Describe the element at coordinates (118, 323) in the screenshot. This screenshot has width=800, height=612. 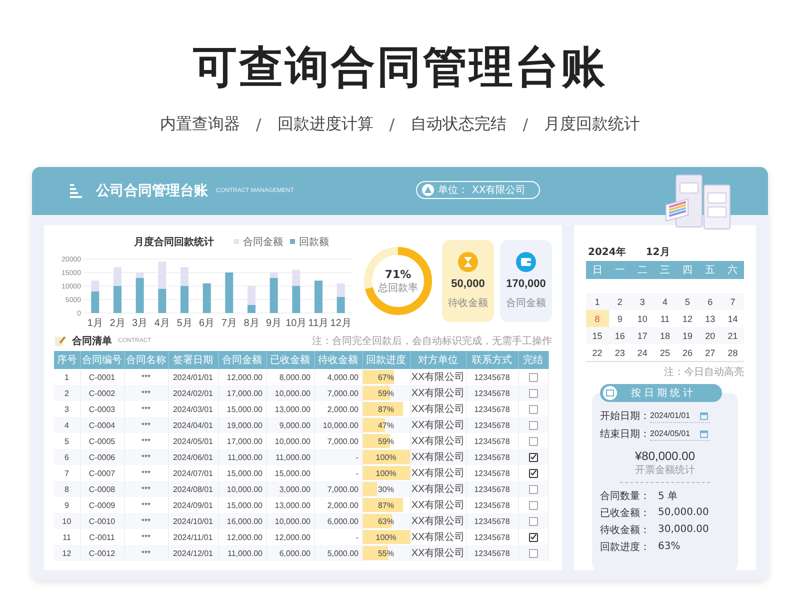
I see `x-tick-label: 2月` at that location.